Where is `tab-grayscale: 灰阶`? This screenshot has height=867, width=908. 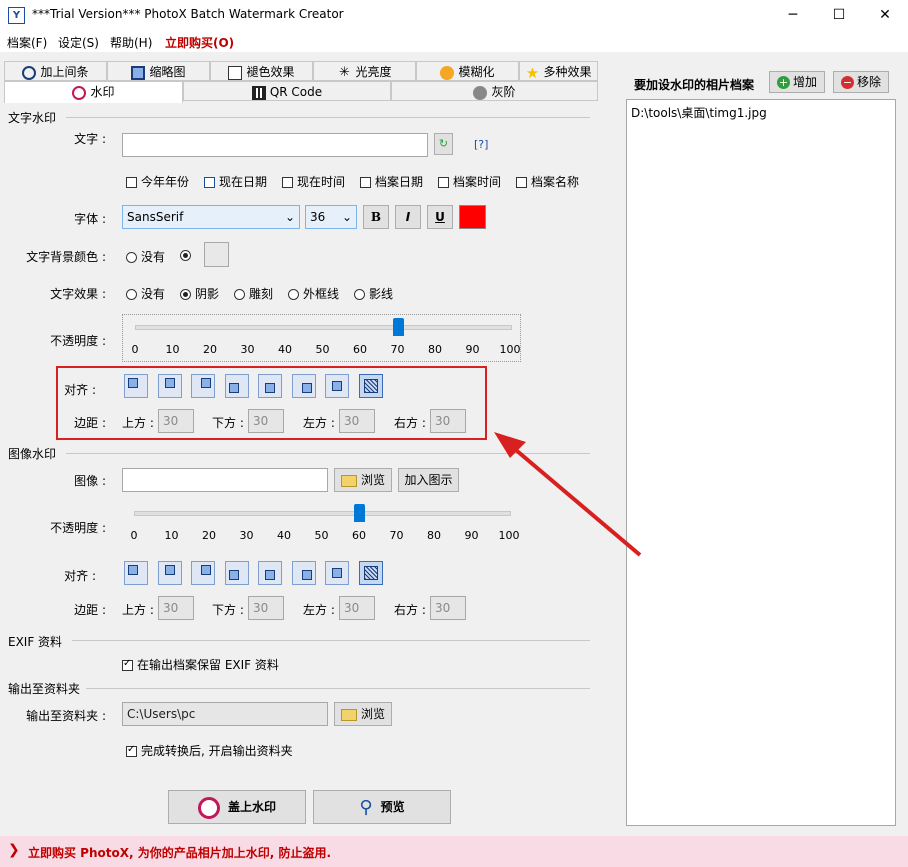 tab-grayscale: 灰阶 is located at coordinates (494, 91).